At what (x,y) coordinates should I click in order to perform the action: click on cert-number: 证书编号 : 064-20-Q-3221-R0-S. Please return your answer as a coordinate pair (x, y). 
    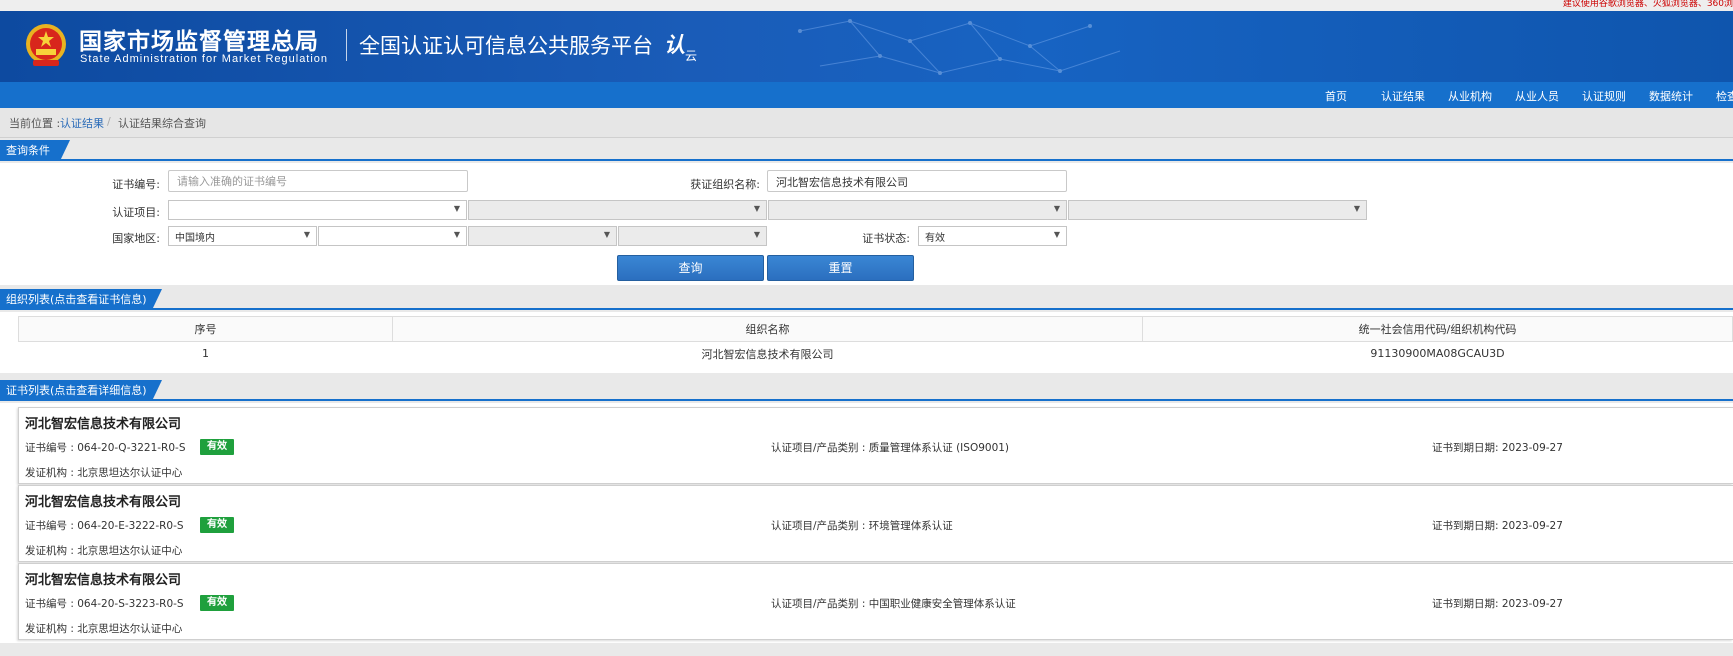
    Looking at the image, I should click on (105, 448).